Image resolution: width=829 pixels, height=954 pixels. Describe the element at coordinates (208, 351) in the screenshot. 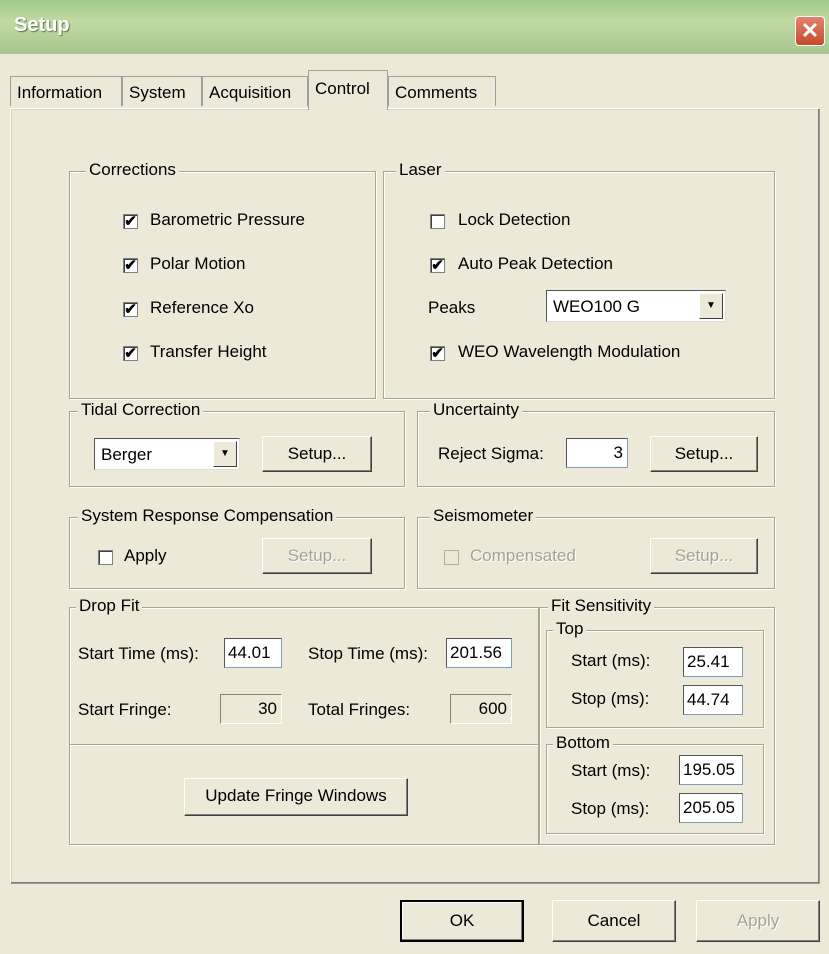

I see `transfer-height-label: Transfer Height` at that location.